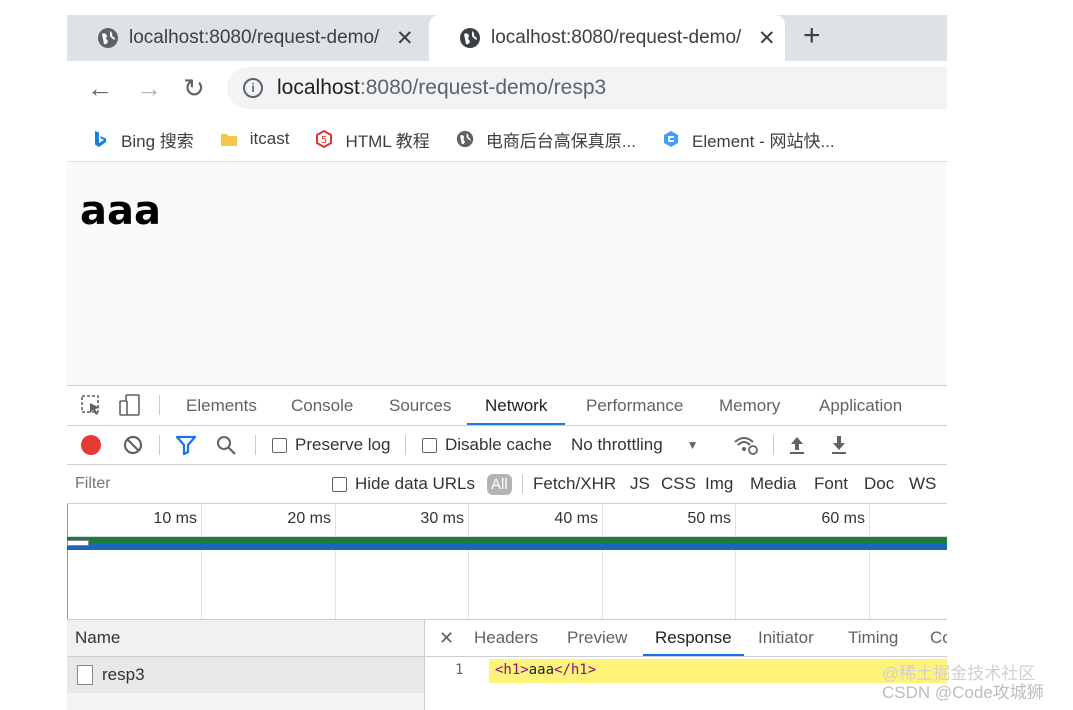 The image size is (1073, 710). What do you see at coordinates (149, 88) in the screenshot?
I see `forward-arrow-icon: →` at bounding box center [149, 88].